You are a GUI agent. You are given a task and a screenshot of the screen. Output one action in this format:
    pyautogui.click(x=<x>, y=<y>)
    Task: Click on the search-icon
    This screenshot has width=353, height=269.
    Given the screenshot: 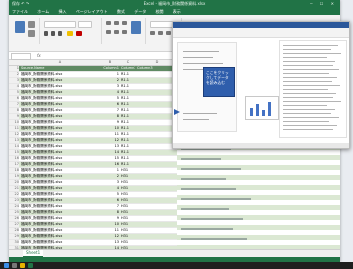 What is the action you would take?
    pyautogui.click(x=14, y=265)
    